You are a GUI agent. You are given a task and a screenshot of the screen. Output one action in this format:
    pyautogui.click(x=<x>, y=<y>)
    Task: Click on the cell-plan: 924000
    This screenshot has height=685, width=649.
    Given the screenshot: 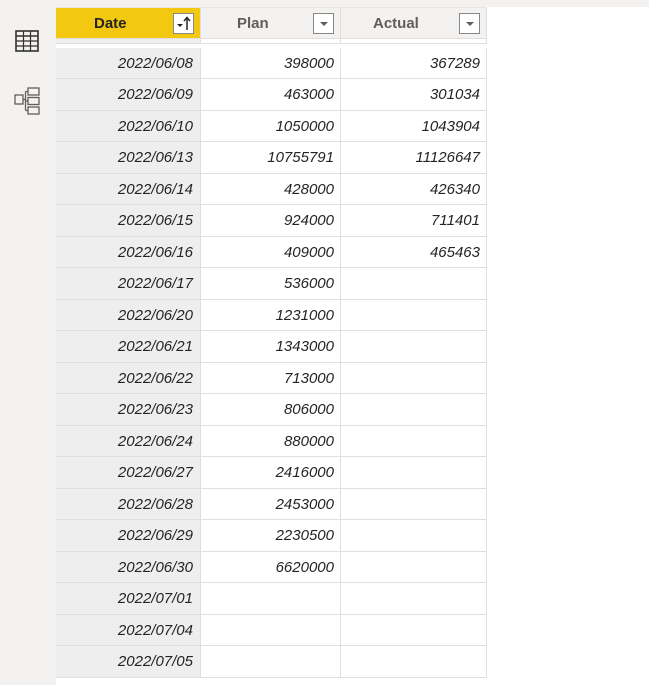 What is the action you would take?
    pyautogui.click(x=271, y=221)
    